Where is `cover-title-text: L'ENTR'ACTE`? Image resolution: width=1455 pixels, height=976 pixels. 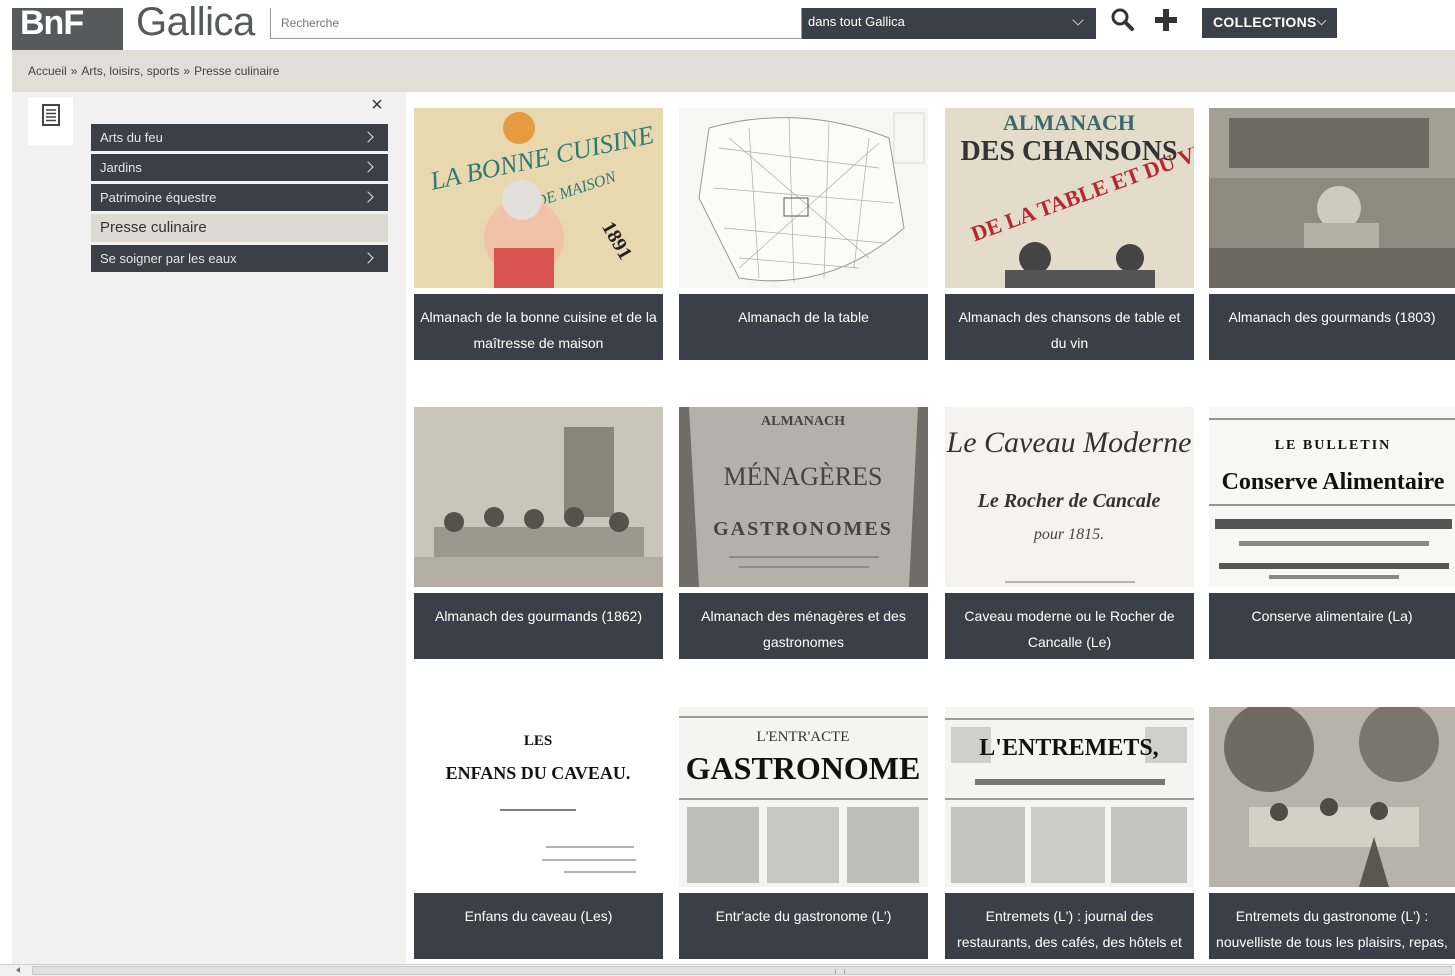 cover-title-text: L'ENTR'ACTE is located at coordinates (803, 737).